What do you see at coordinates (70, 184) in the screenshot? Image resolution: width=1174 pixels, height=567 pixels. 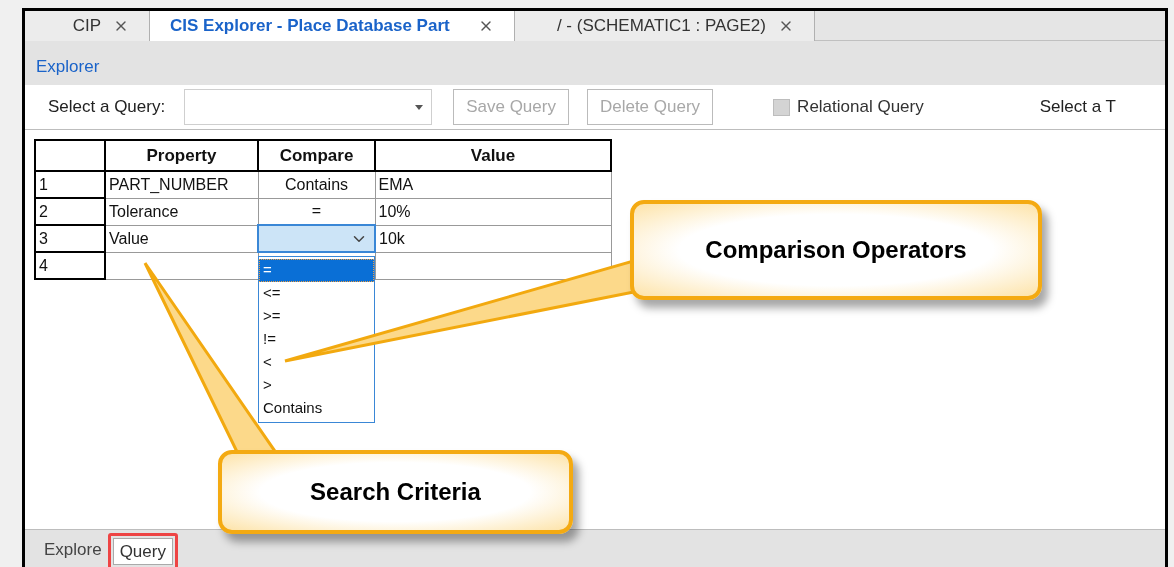 I see `row-number: 1` at bounding box center [70, 184].